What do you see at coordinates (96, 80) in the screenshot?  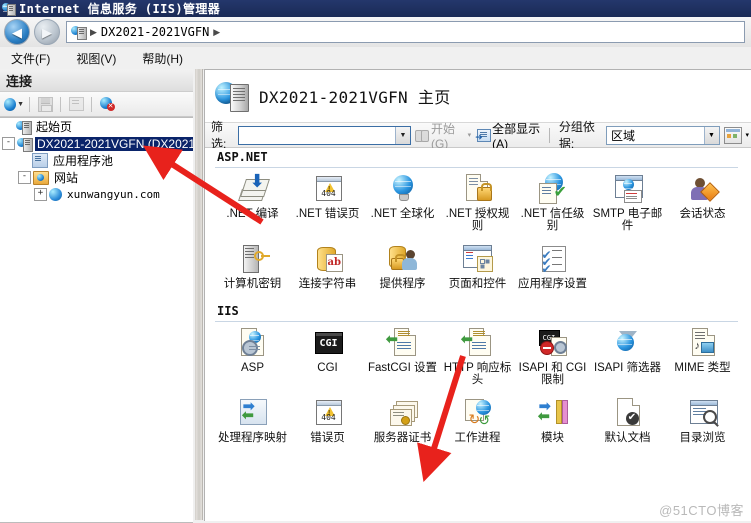 I see `connections-header: 连接` at bounding box center [96, 80].